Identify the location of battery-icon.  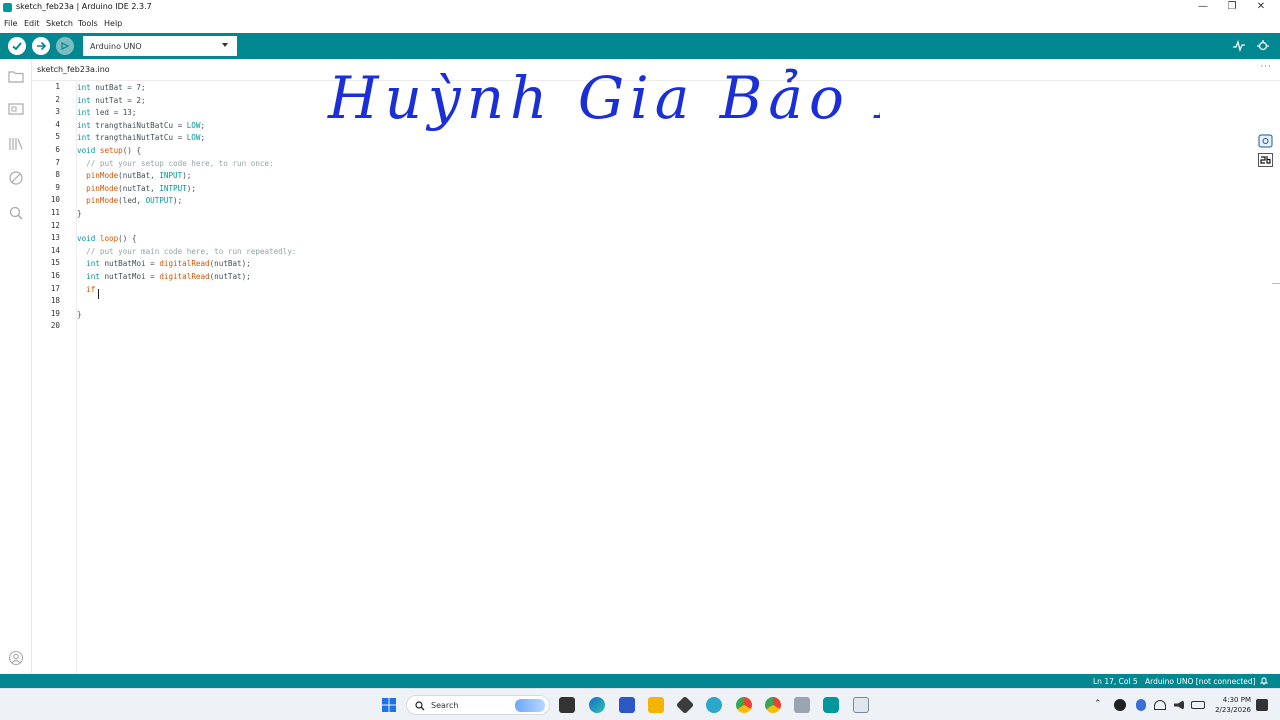
(1198, 705).